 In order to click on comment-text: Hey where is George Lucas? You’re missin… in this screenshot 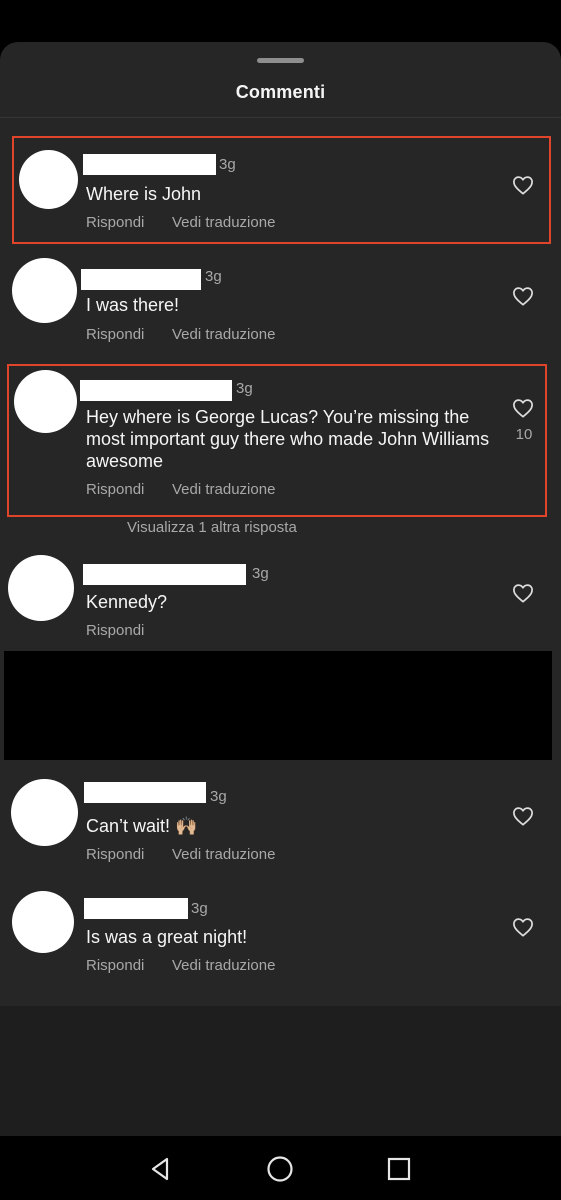, I will do `click(288, 439)`.